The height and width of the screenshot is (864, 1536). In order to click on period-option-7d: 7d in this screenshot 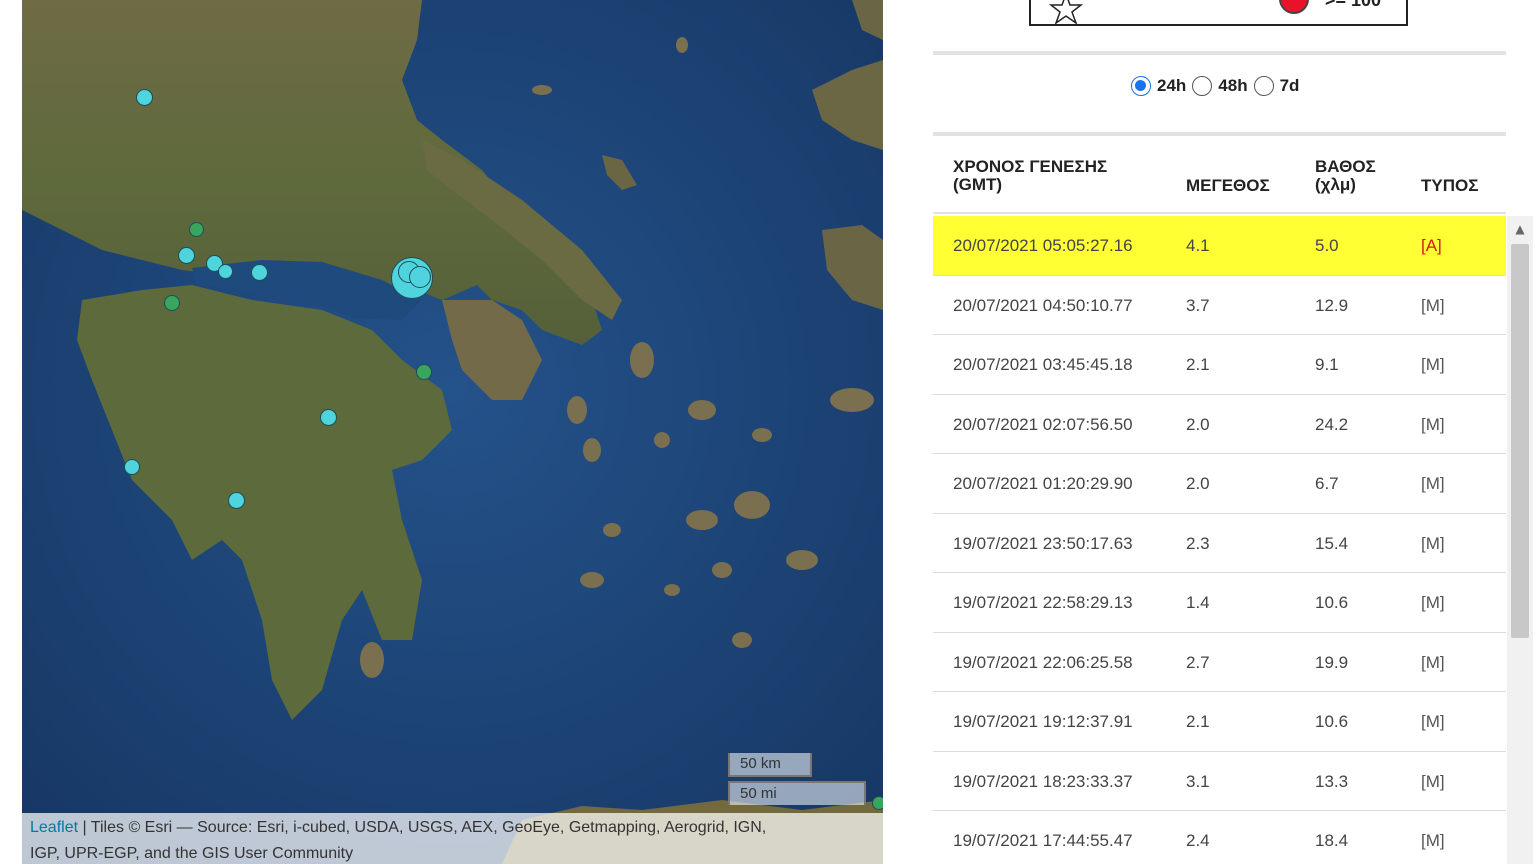, I will do `click(1276, 86)`.